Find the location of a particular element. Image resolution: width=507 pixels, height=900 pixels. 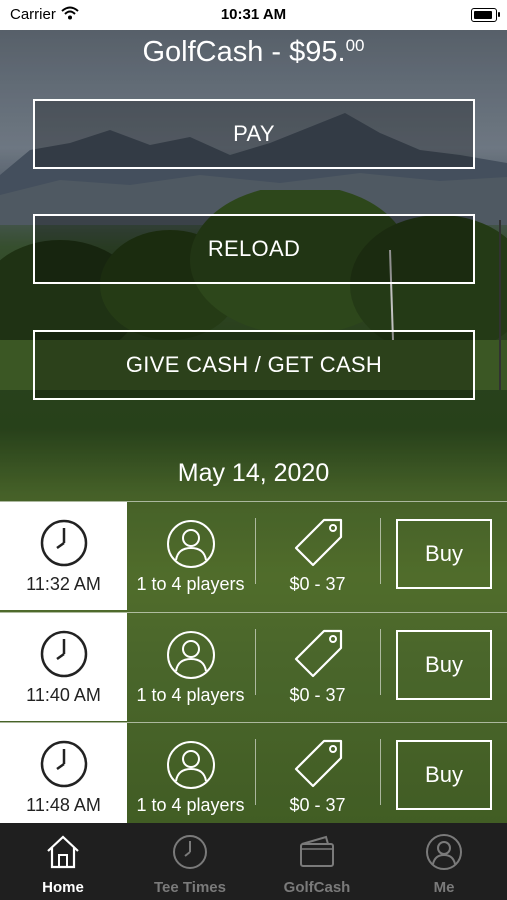

tab-home-label: Home is located at coordinates (63, 887).